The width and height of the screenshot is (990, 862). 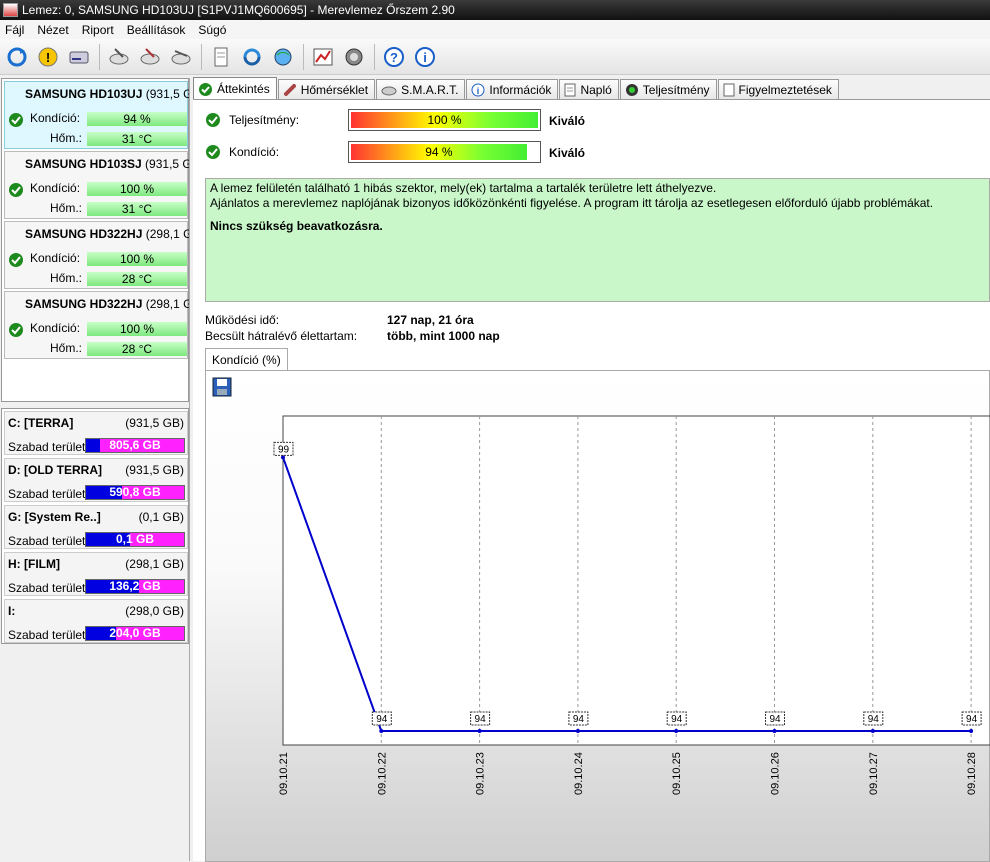 I want to click on app-icon, so click(x=10, y=10).